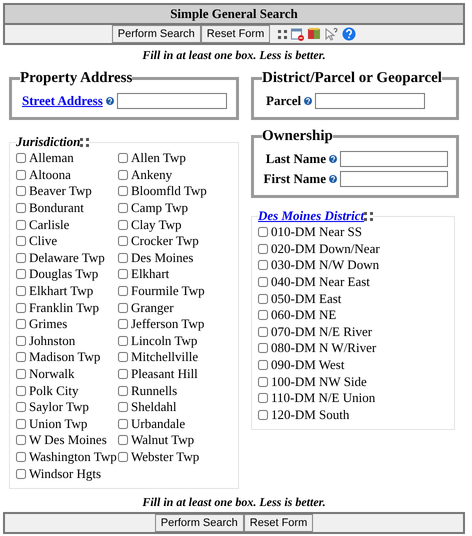  Describe the element at coordinates (173, 341) in the screenshot. I see `checkbox-item: Lincoln Twp` at that location.